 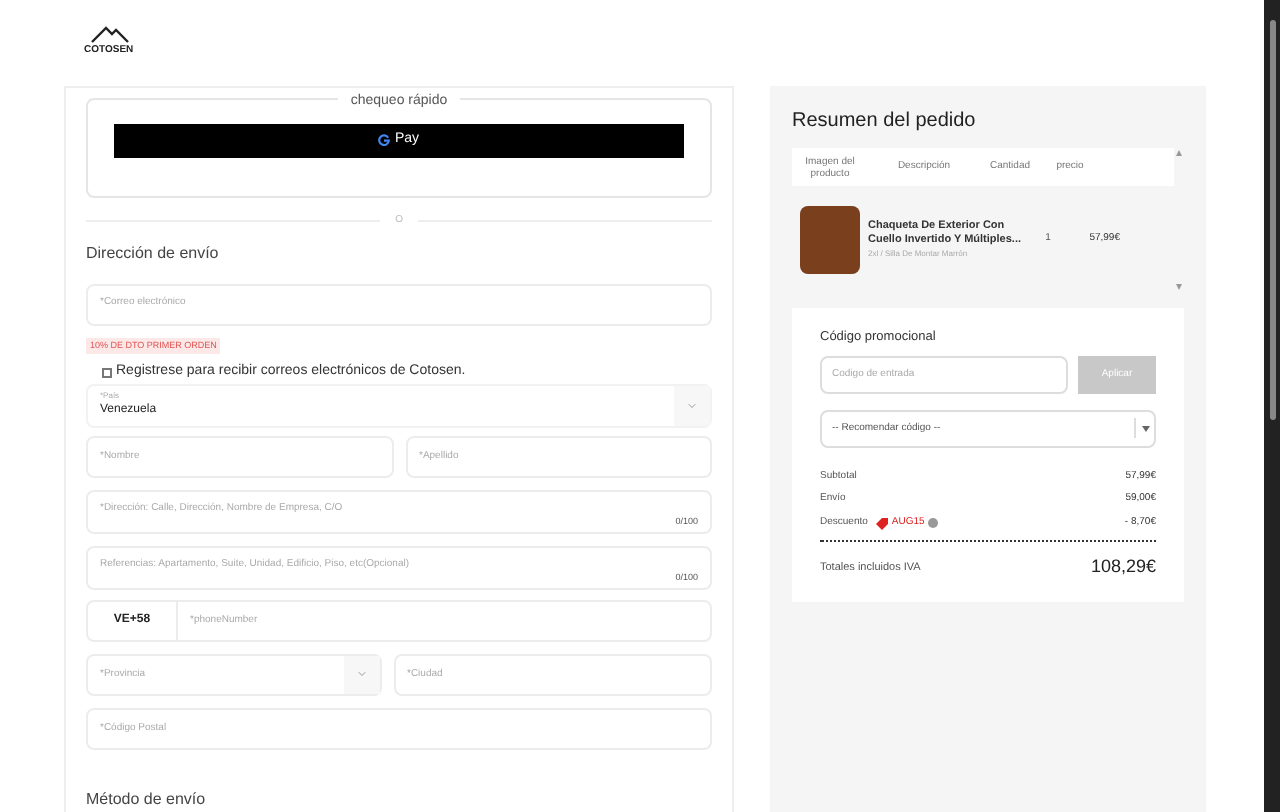 What do you see at coordinates (830, 239) in the screenshot?
I see `product-photo-placeholder` at bounding box center [830, 239].